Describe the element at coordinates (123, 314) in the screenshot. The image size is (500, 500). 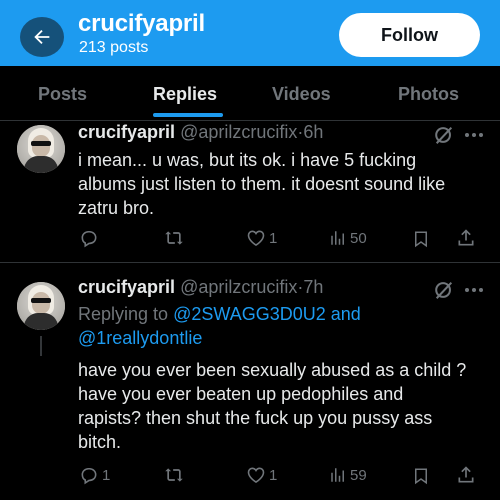
I see `replying-to-label: Replying to` at that location.